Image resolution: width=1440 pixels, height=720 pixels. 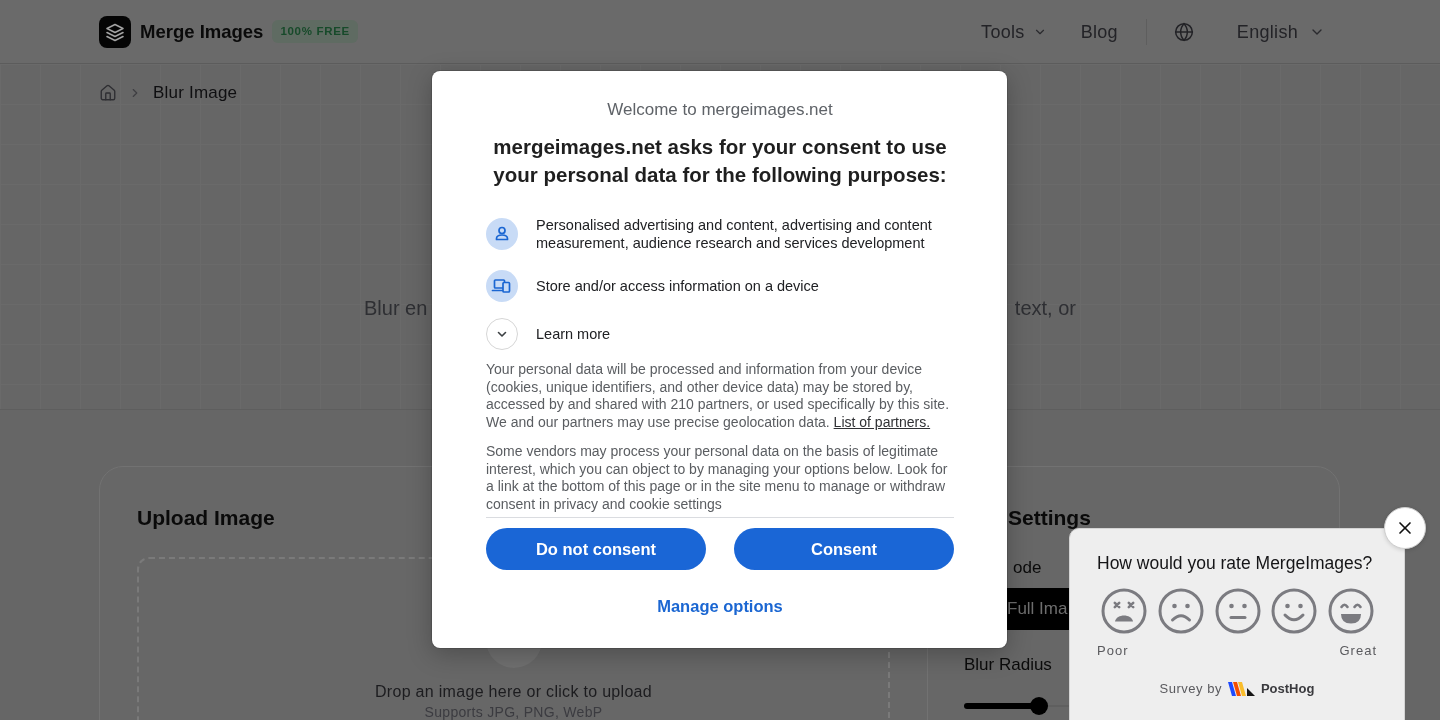 I want to click on scale-label: Great, so click(x=1358, y=651).